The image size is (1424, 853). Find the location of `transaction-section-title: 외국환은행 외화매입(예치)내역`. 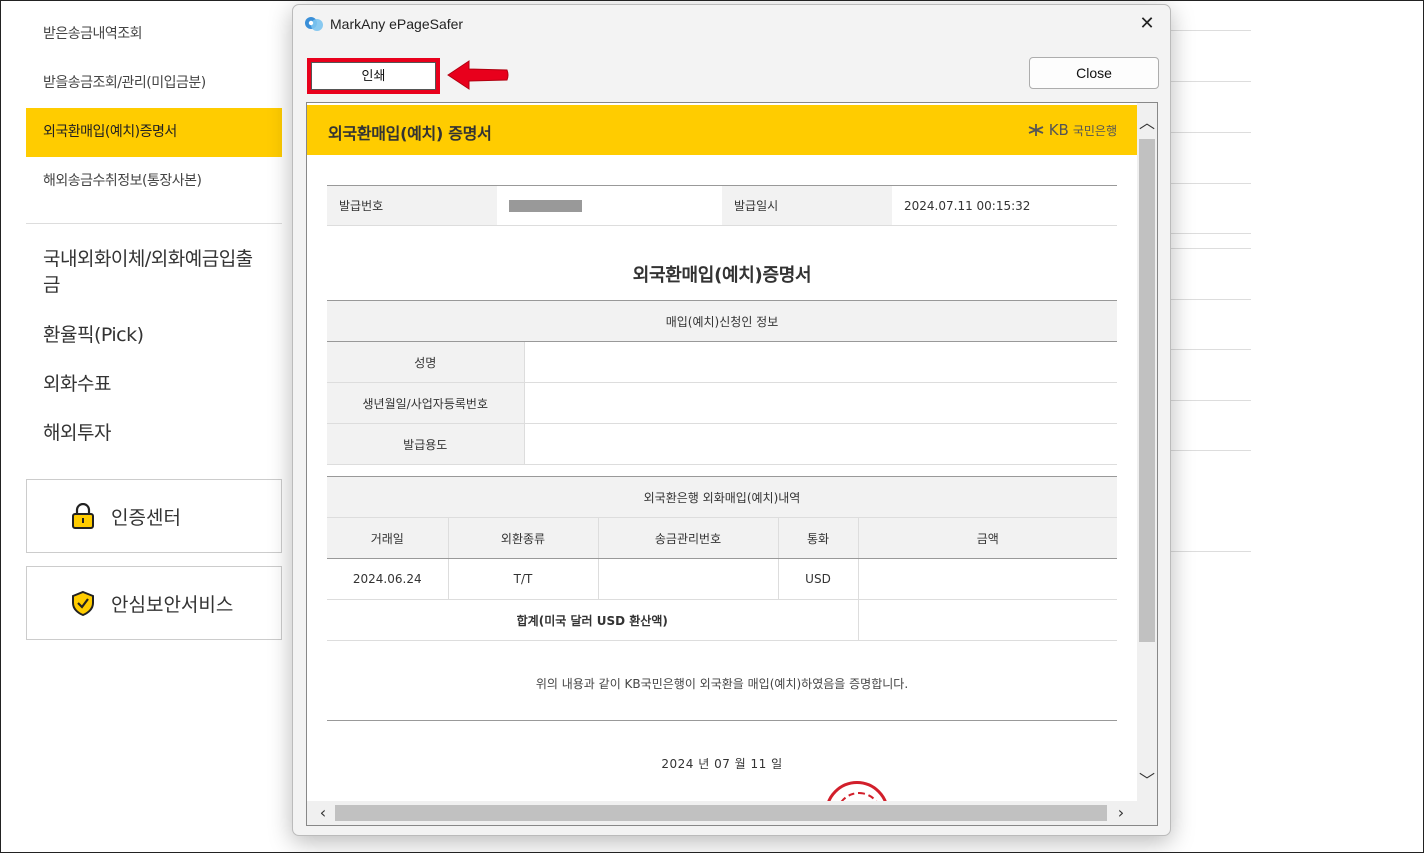

transaction-section-title: 외국환은행 외화매입(예치)내역 is located at coordinates (722, 497).